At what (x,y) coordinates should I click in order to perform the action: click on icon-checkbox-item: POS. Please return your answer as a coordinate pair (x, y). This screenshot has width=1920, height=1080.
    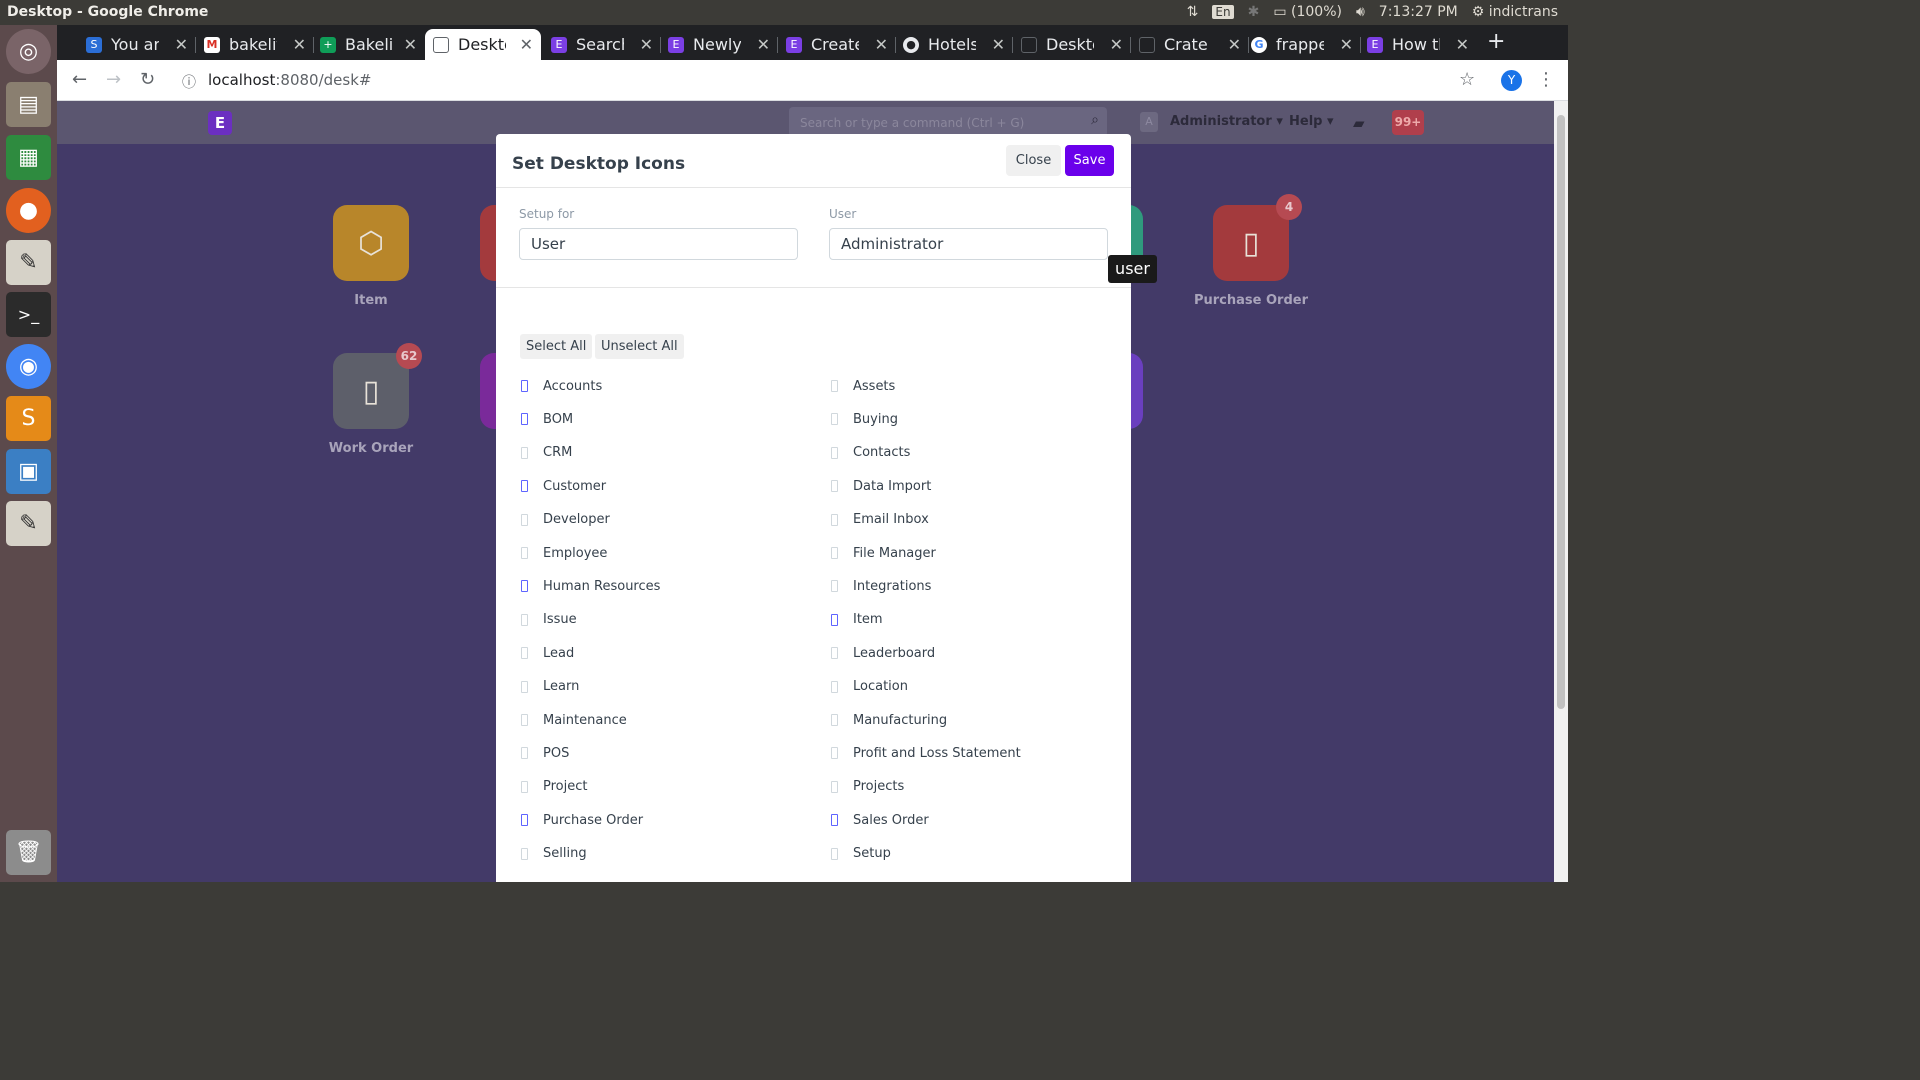
    Looking at the image, I should click on (544, 753).